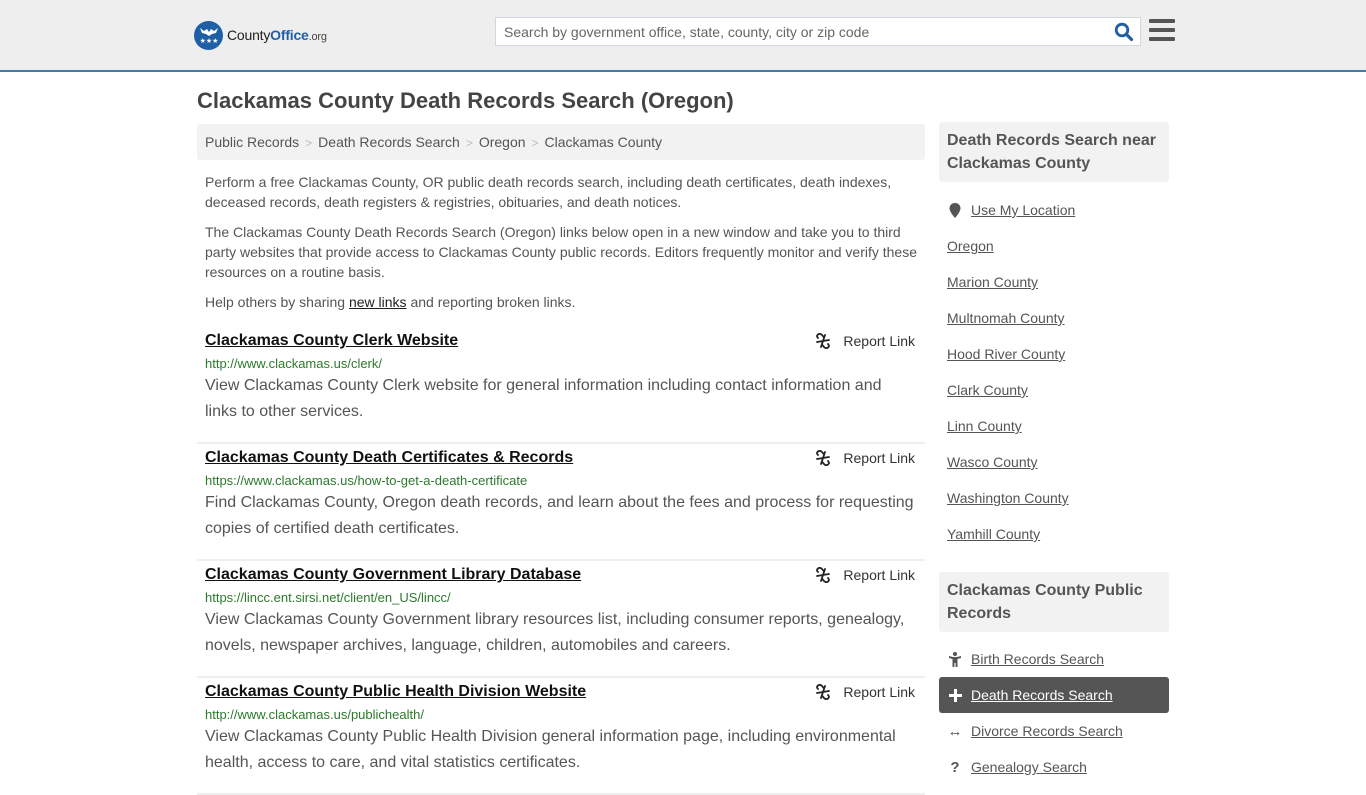  What do you see at coordinates (993, 534) in the screenshot?
I see `nearby-link: Yamhill County` at bounding box center [993, 534].